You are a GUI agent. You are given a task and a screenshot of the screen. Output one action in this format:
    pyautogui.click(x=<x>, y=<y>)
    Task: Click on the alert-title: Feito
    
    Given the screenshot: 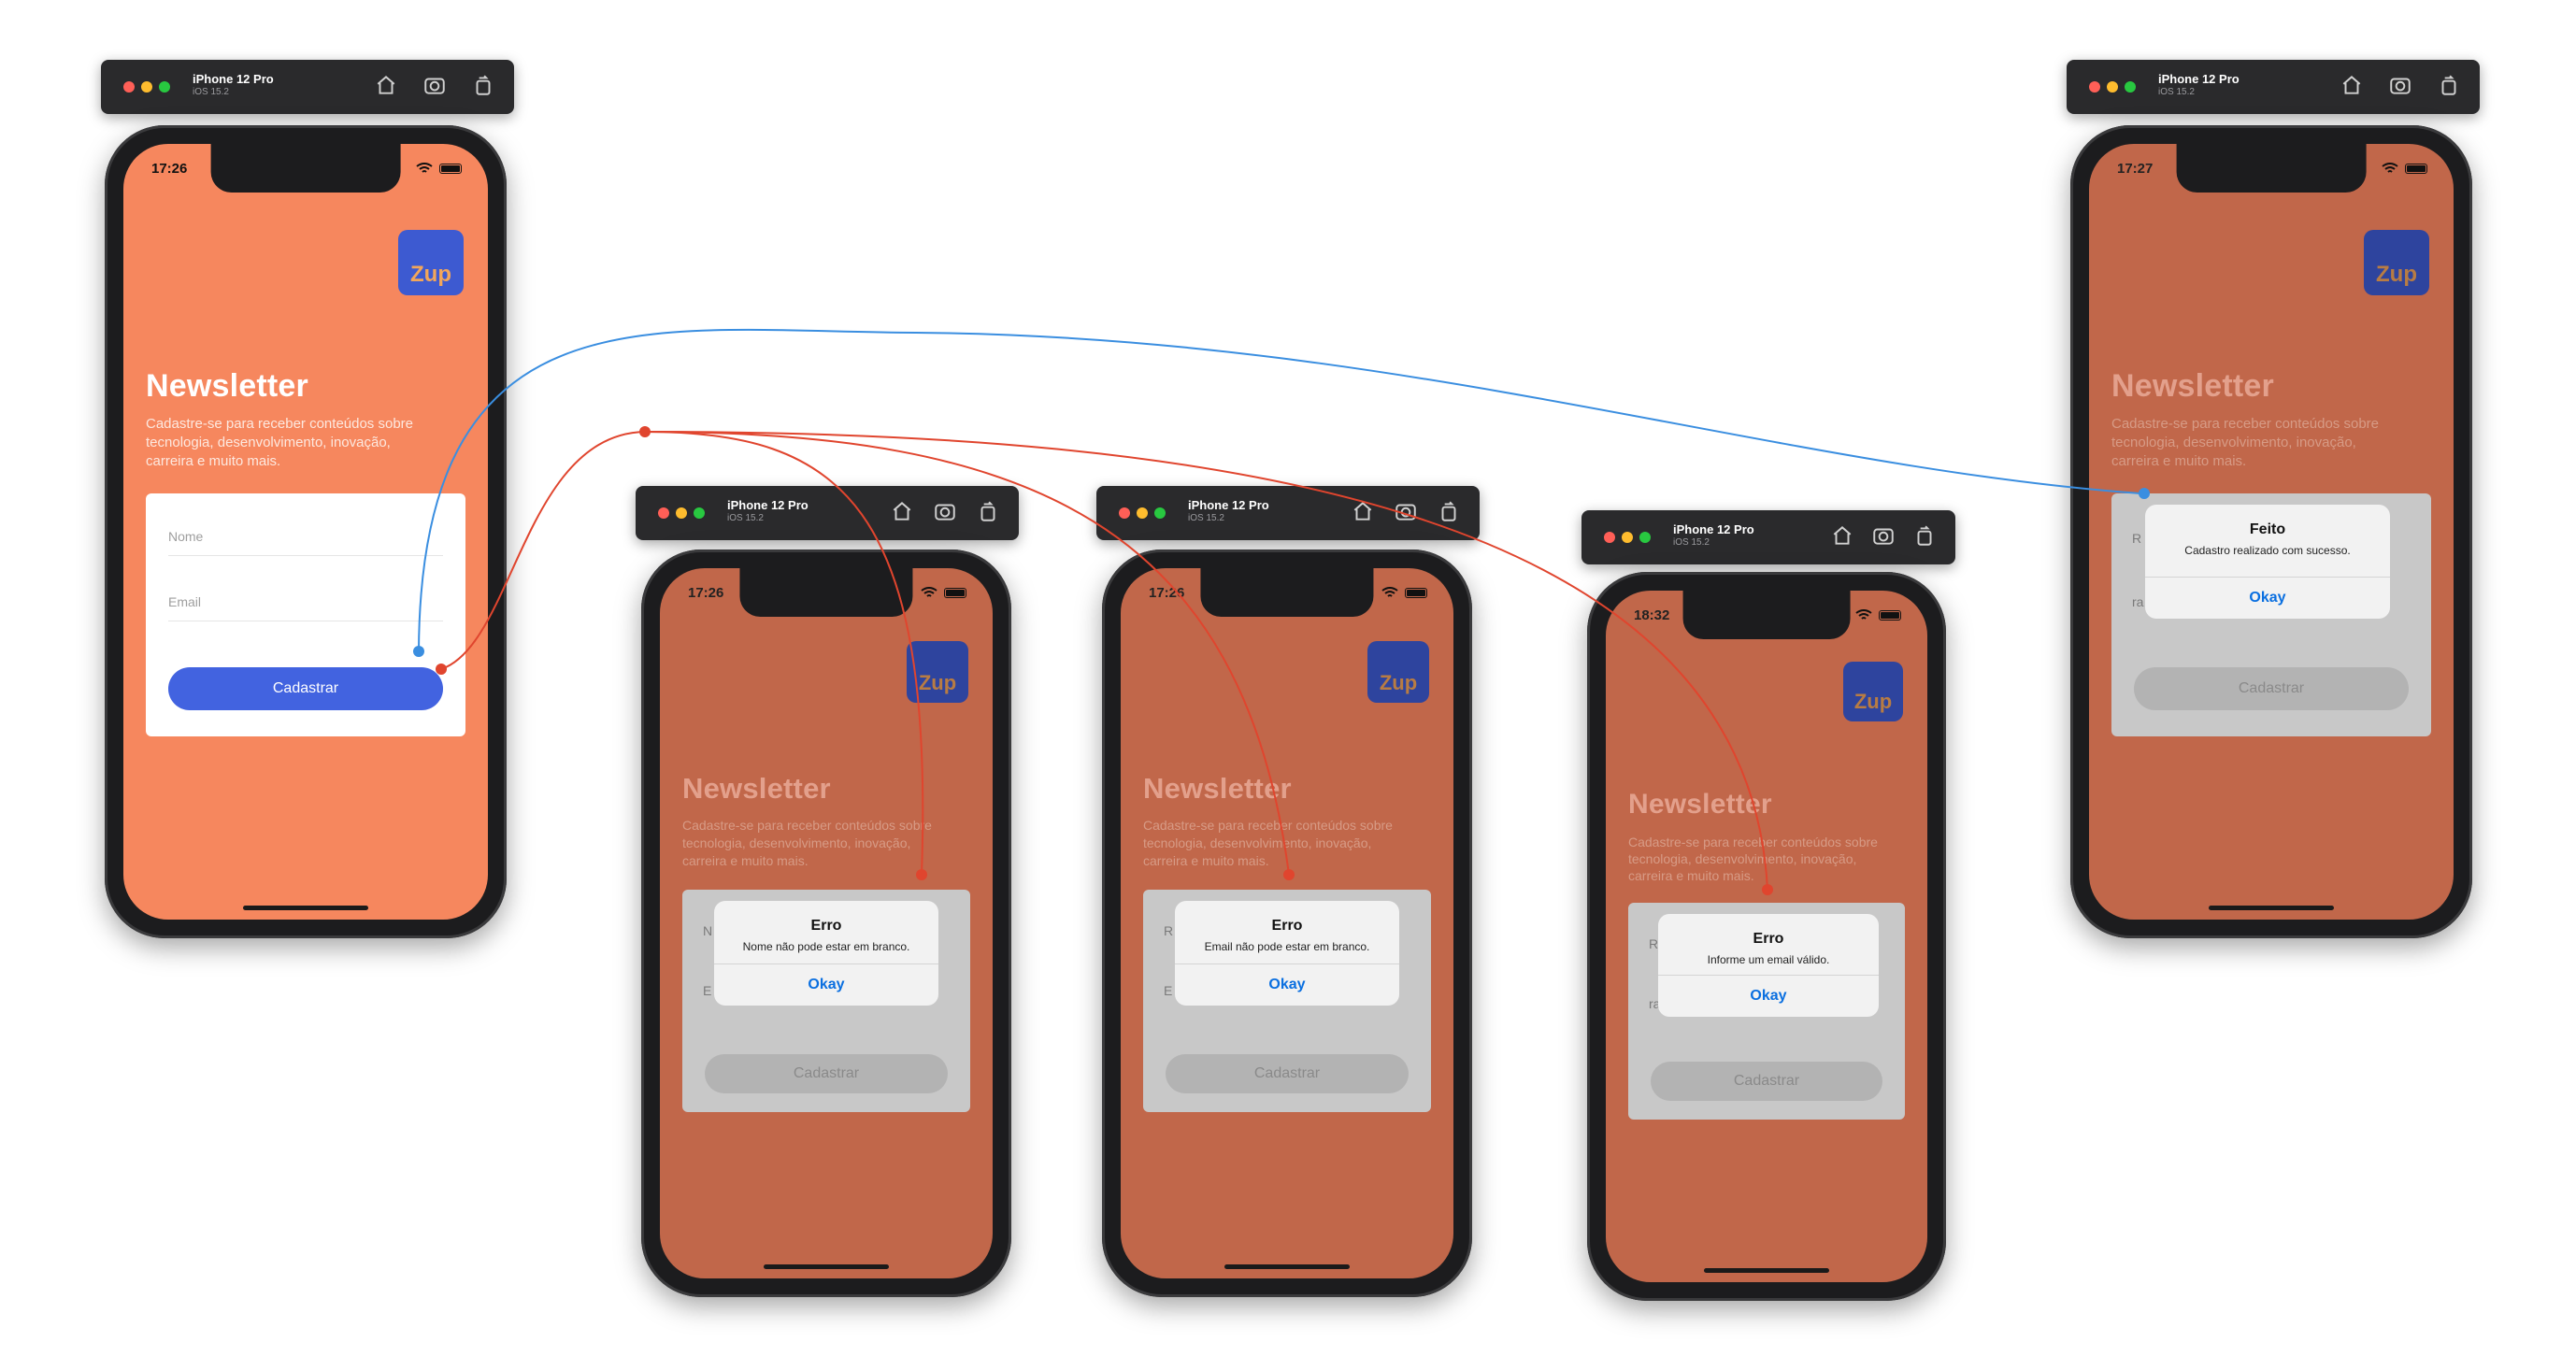 What is the action you would take?
    pyautogui.click(x=2267, y=529)
    